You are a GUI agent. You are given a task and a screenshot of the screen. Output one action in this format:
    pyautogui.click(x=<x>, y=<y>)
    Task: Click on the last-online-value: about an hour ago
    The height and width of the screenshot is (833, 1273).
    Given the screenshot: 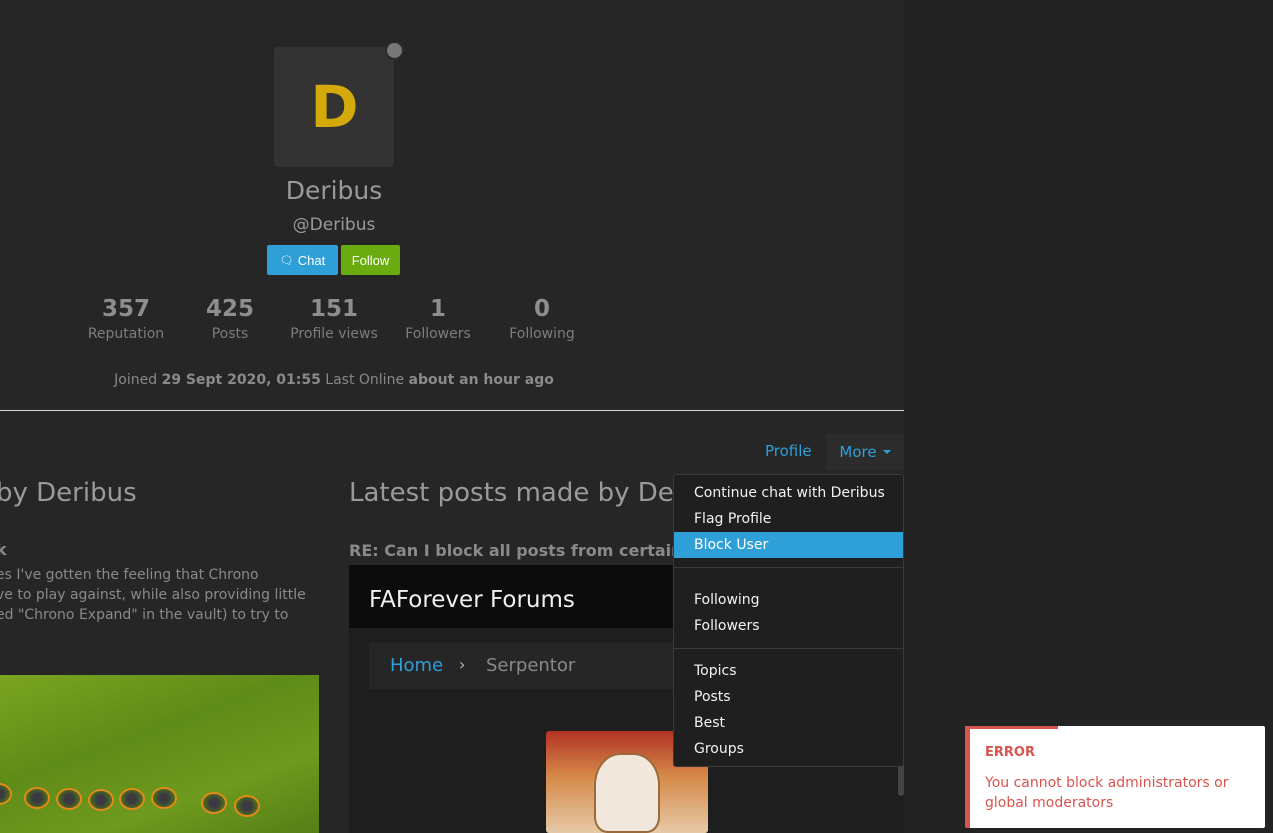 What is the action you would take?
    pyautogui.click(x=481, y=380)
    